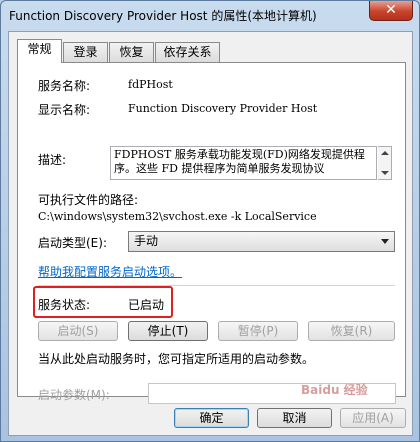 The image size is (420, 442). I want to click on ok-button: 确定, so click(211, 418).